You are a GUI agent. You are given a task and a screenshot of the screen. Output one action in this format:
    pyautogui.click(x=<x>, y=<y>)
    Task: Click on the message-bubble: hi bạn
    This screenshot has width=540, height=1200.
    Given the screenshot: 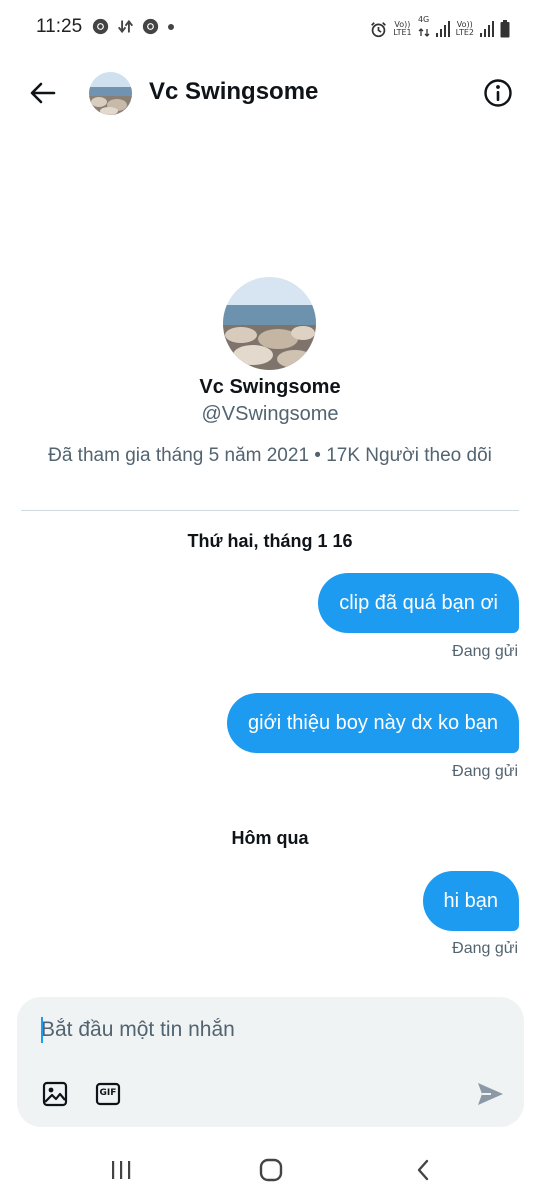 What is the action you would take?
    pyautogui.click(x=470, y=901)
    